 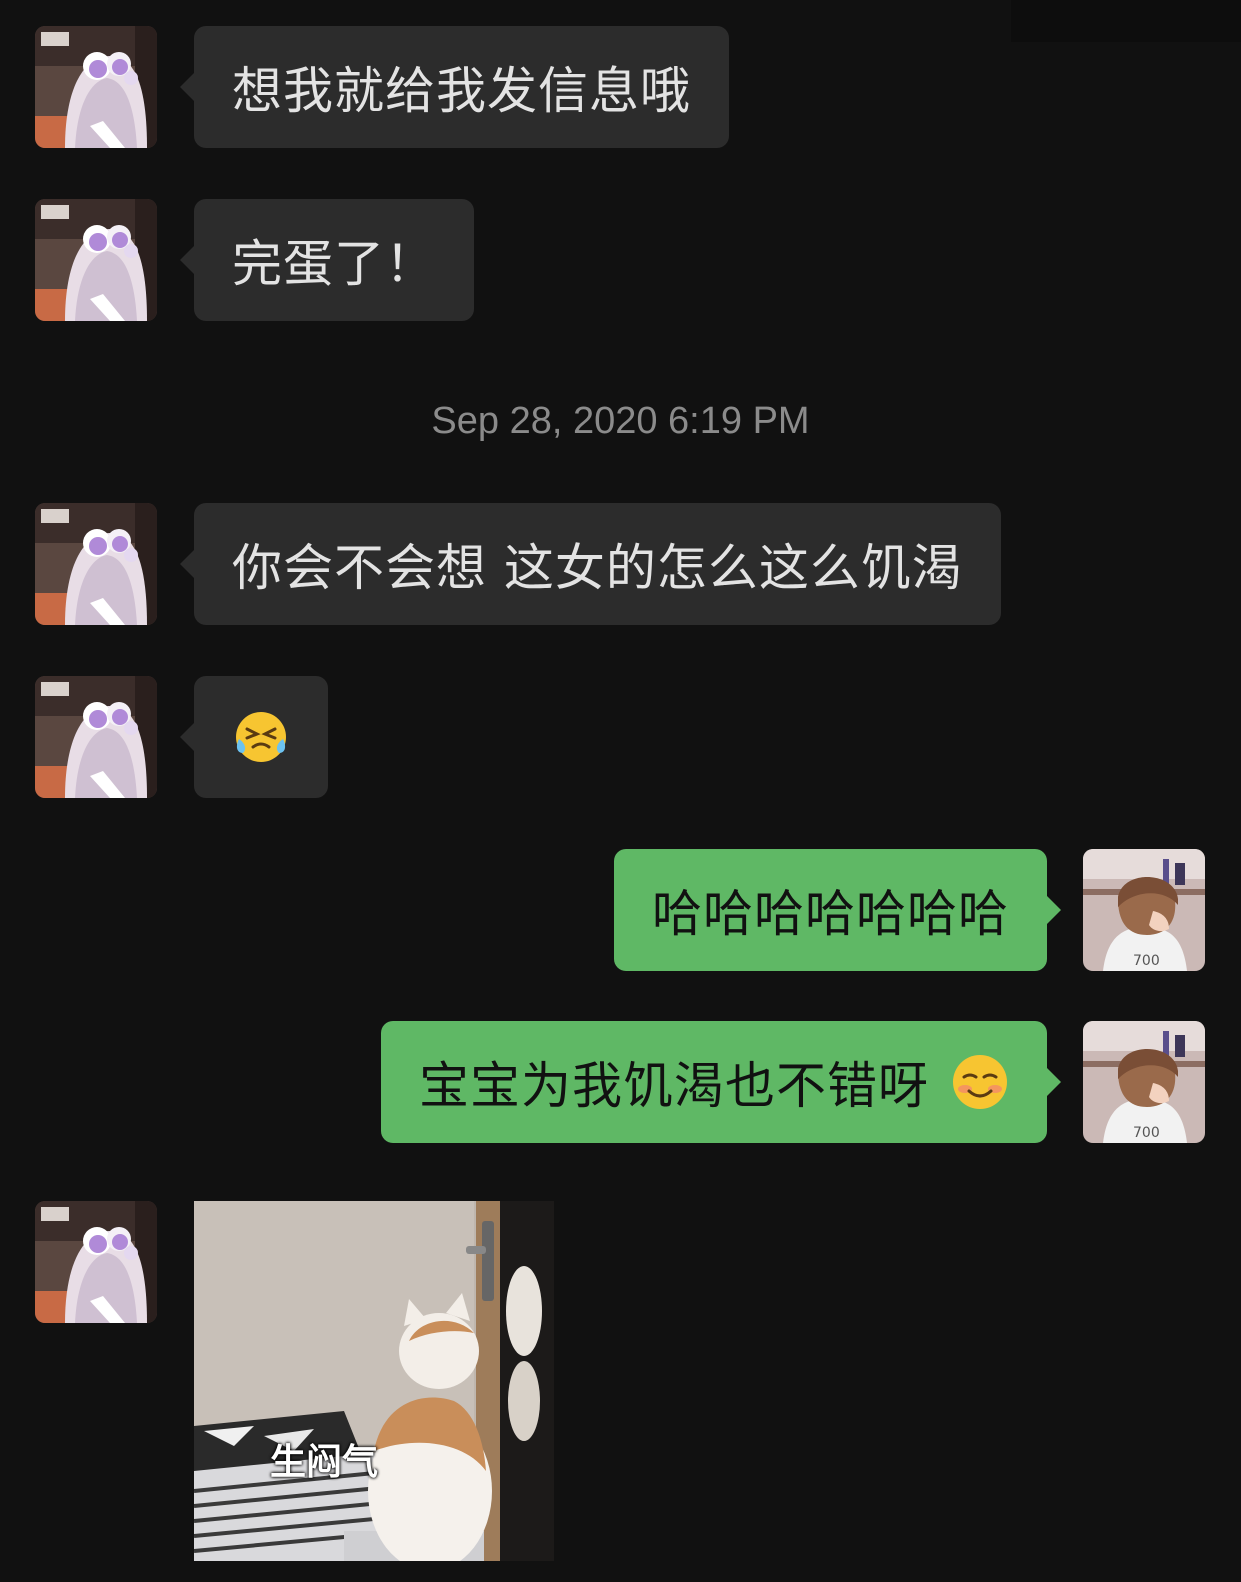 I want to click on message-bubble: 你会不会想 这女的怎么这么饥渴, so click(x=590, y=564).